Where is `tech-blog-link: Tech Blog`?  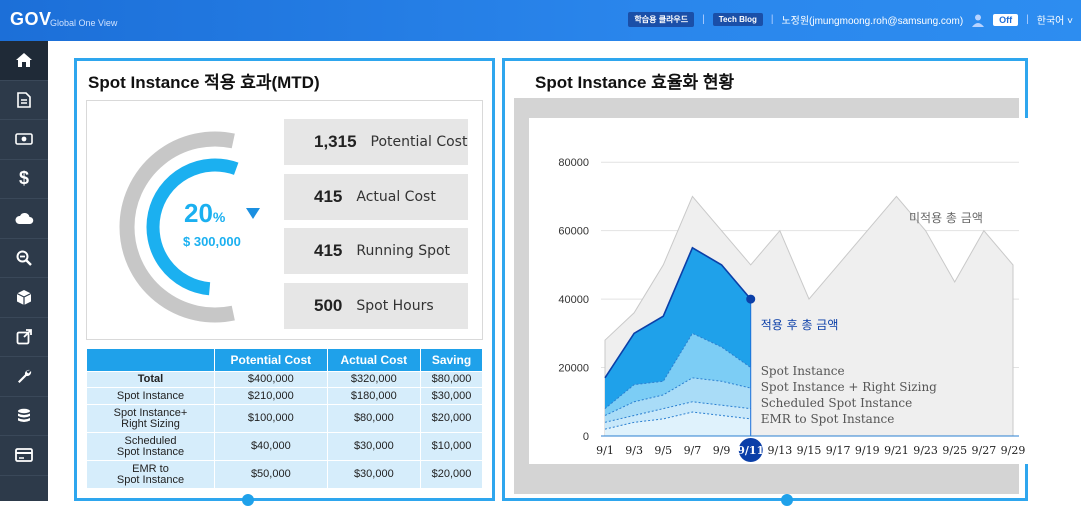 tech-blog-link: Tech Blog is located at coordinates (737, 19).